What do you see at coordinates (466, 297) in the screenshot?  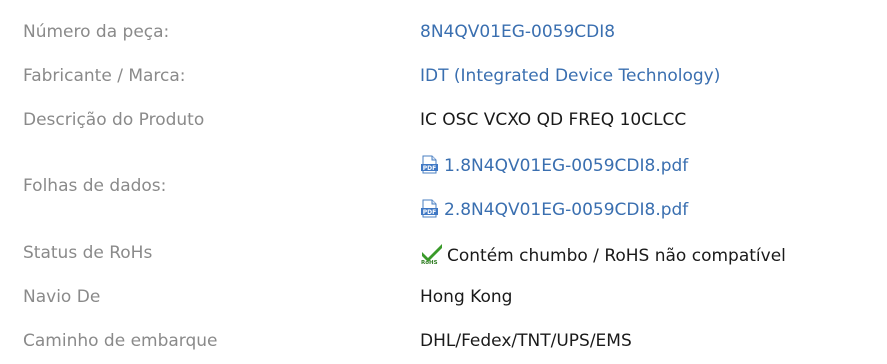 I see `ship-from-value: Hong Kong` at bounding box center [466, 297].